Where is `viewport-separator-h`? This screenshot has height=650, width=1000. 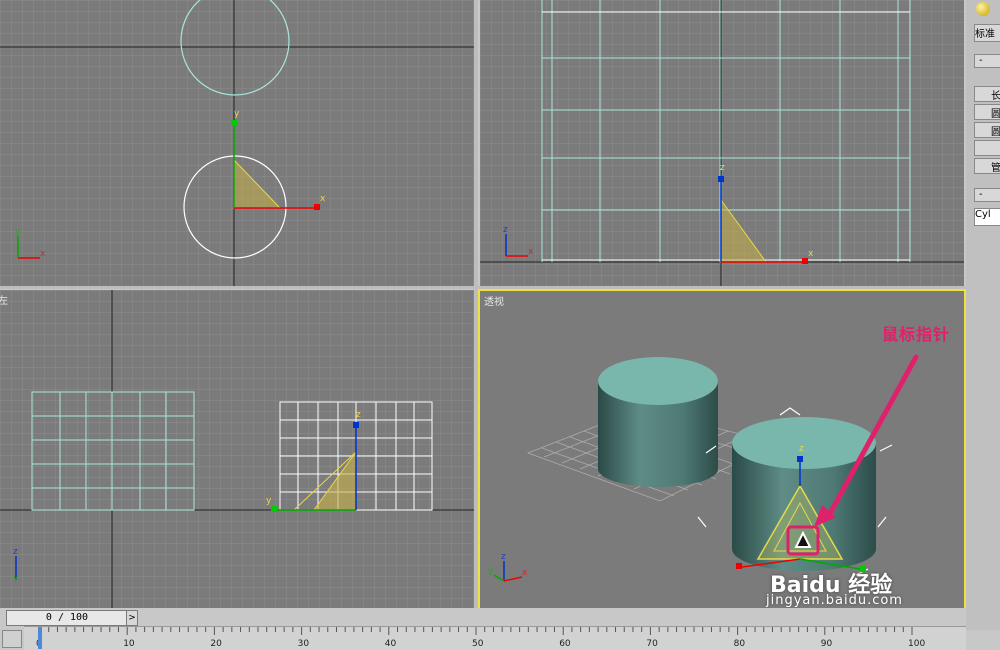
viewport-separator-h is located at coordinates (483, 287).